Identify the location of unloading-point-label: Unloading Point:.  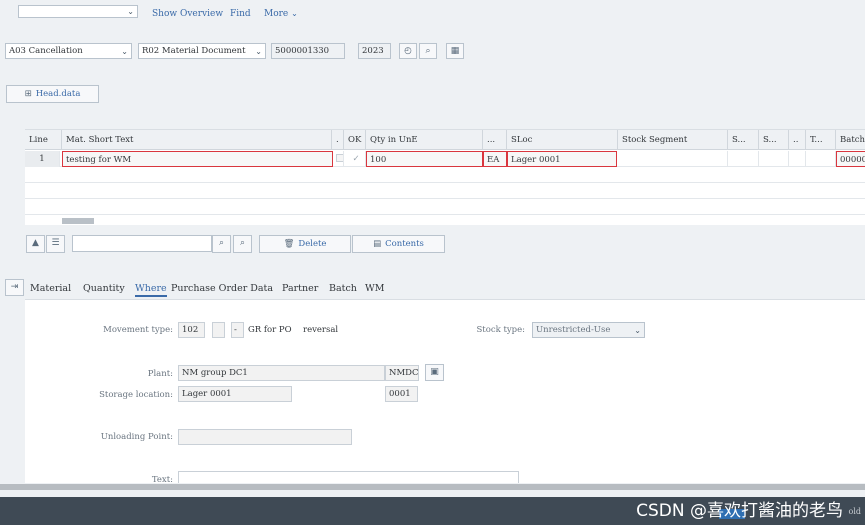
(136, 437).